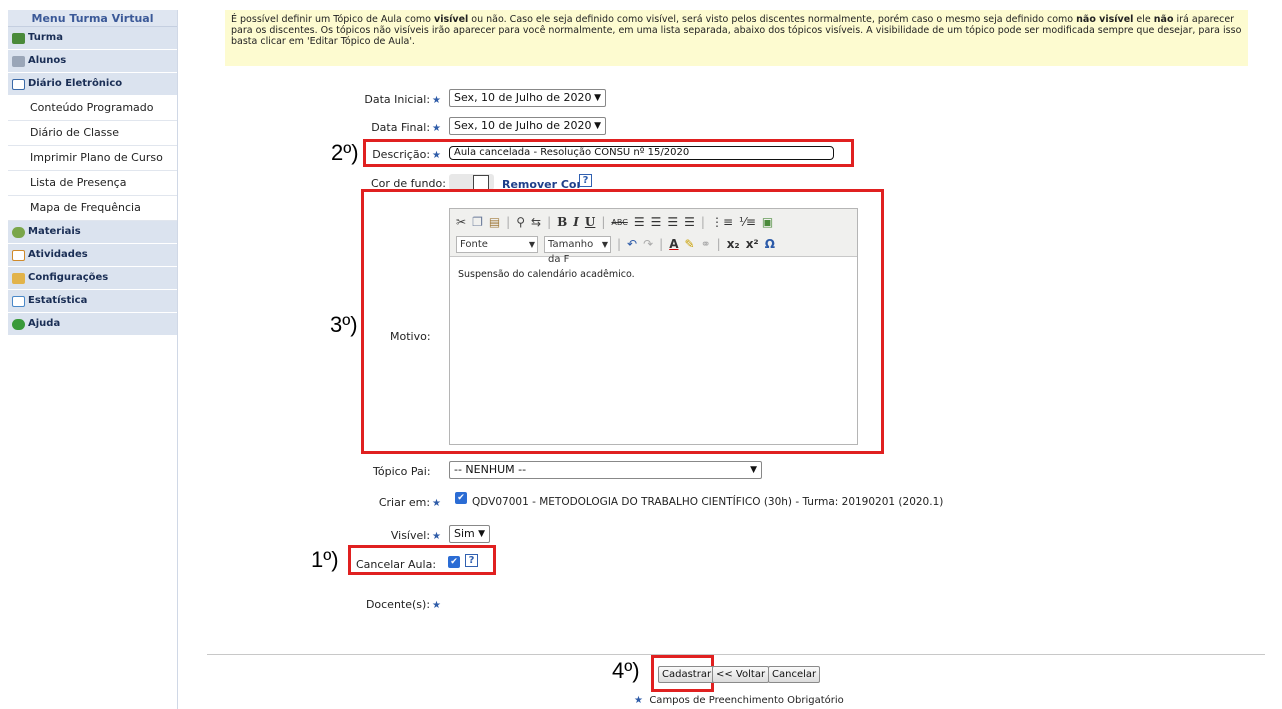 Image resolution: width=1282 pixels, height=709 pixels. I want to click on cadastrar-button: Cadastrar, so click(687, 674).